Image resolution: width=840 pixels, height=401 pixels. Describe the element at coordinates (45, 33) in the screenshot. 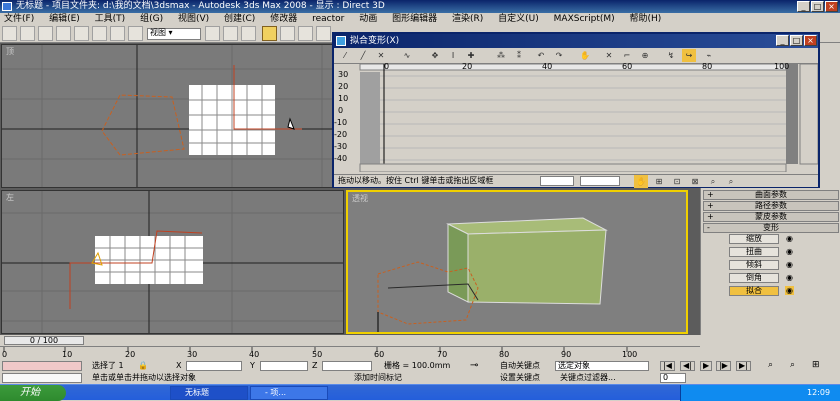

I see `select-by-name-icon` at that location.